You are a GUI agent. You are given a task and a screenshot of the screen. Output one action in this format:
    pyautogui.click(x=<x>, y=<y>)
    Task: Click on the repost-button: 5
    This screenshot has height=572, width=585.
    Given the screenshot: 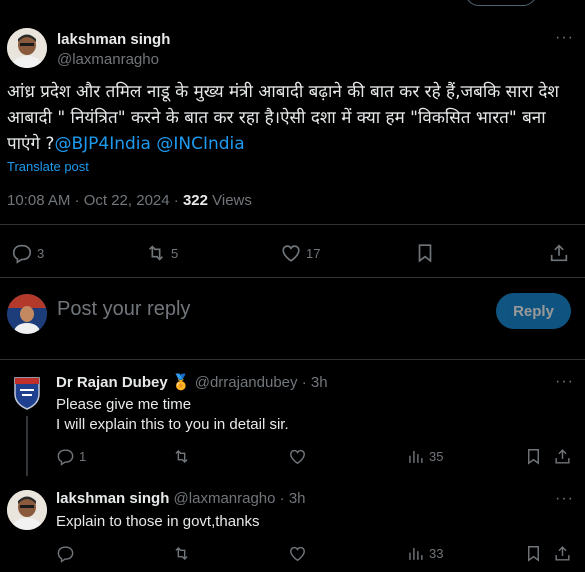 What is the action you would take?
    pyautogui.click(x=161, y=253)
    